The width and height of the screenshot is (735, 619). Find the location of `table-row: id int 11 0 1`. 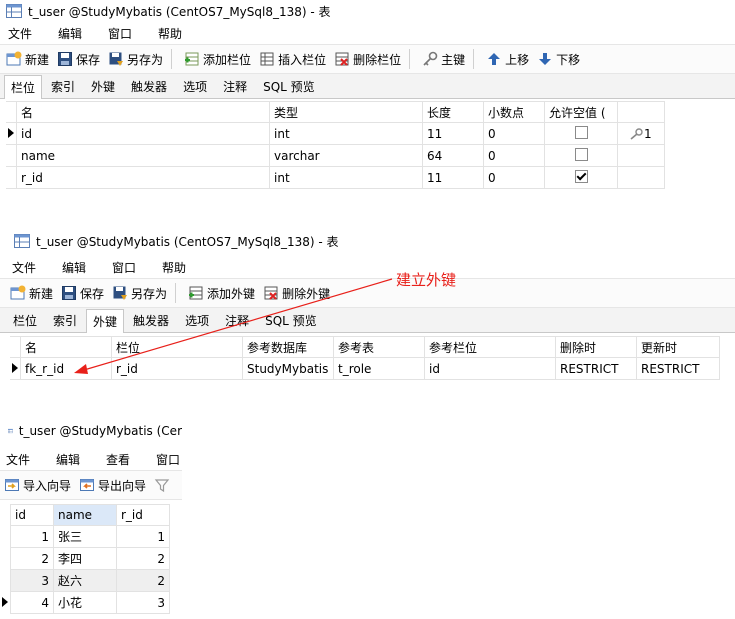

table-row: id int 11 0 1 is located at coordinates (335, 133).